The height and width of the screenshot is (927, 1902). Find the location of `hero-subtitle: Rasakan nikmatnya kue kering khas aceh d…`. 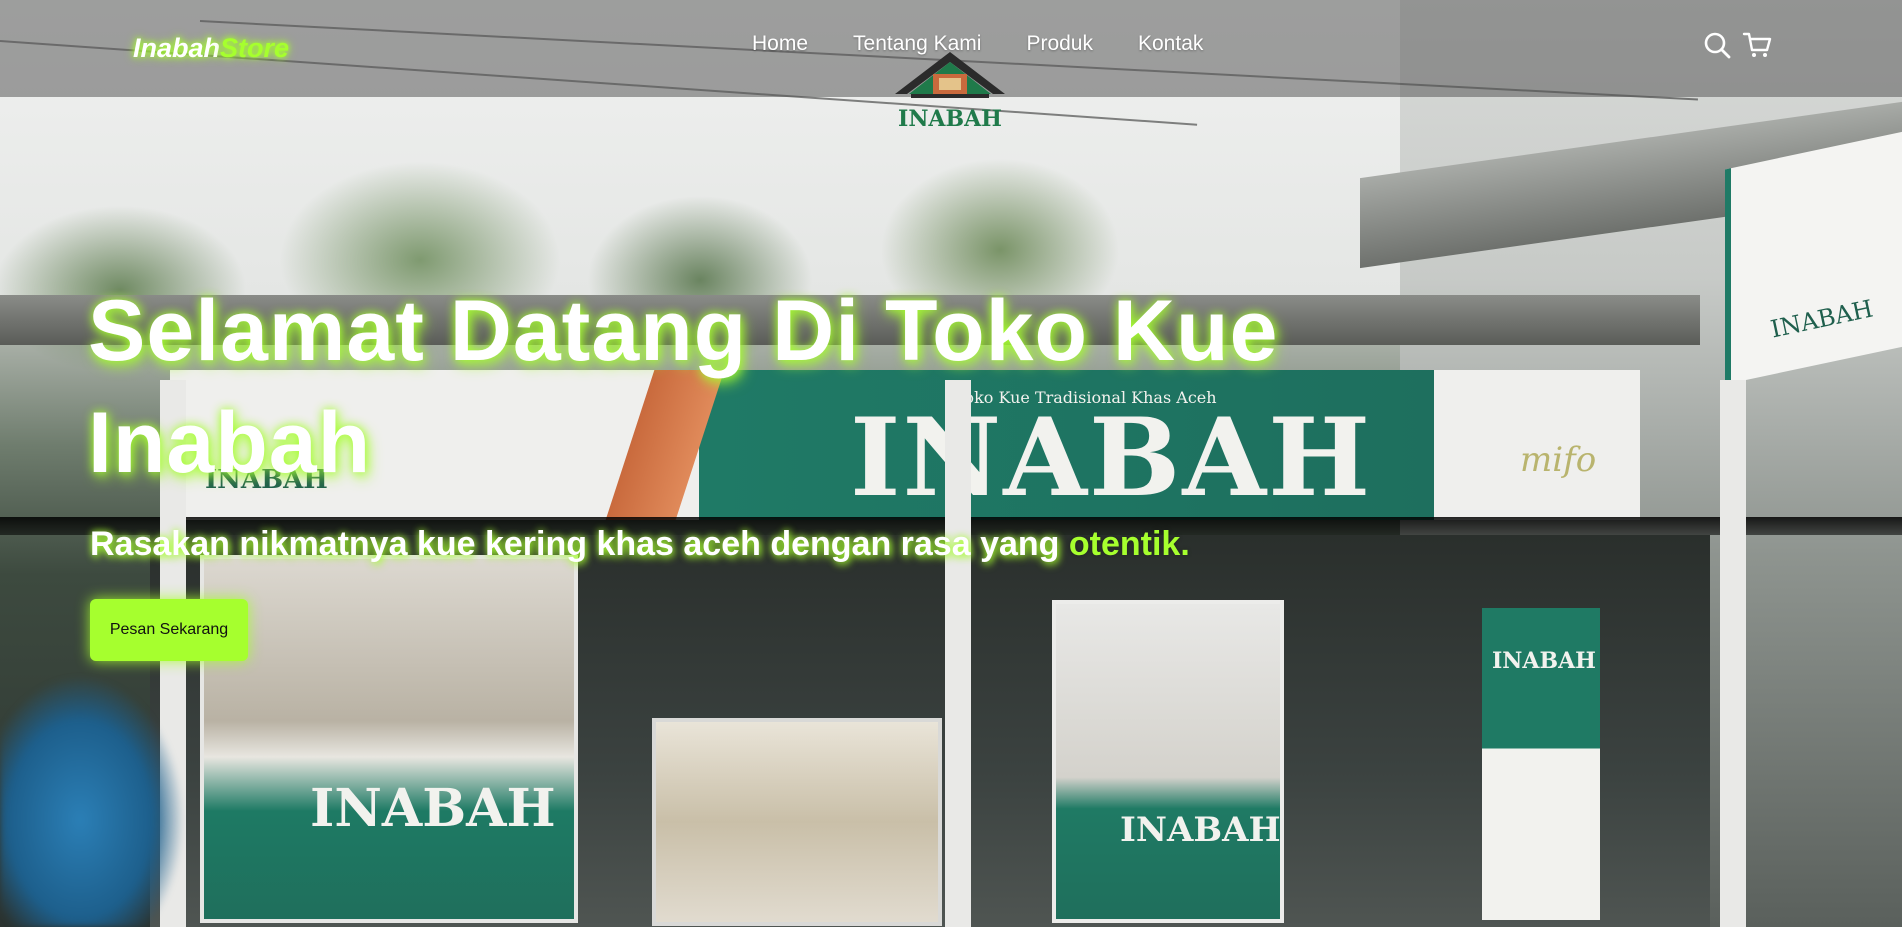

hero-subtitle: Rasakan nikmatnya kue kering khas aceh d… is located at coordinates (640, 544).